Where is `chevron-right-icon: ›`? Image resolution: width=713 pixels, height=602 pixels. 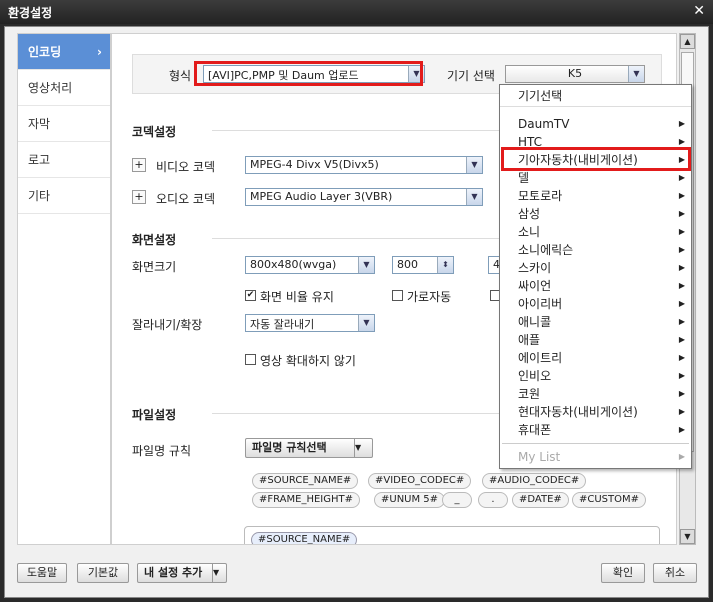 chevron-right-icon: › is located at coordinates (99, 52).